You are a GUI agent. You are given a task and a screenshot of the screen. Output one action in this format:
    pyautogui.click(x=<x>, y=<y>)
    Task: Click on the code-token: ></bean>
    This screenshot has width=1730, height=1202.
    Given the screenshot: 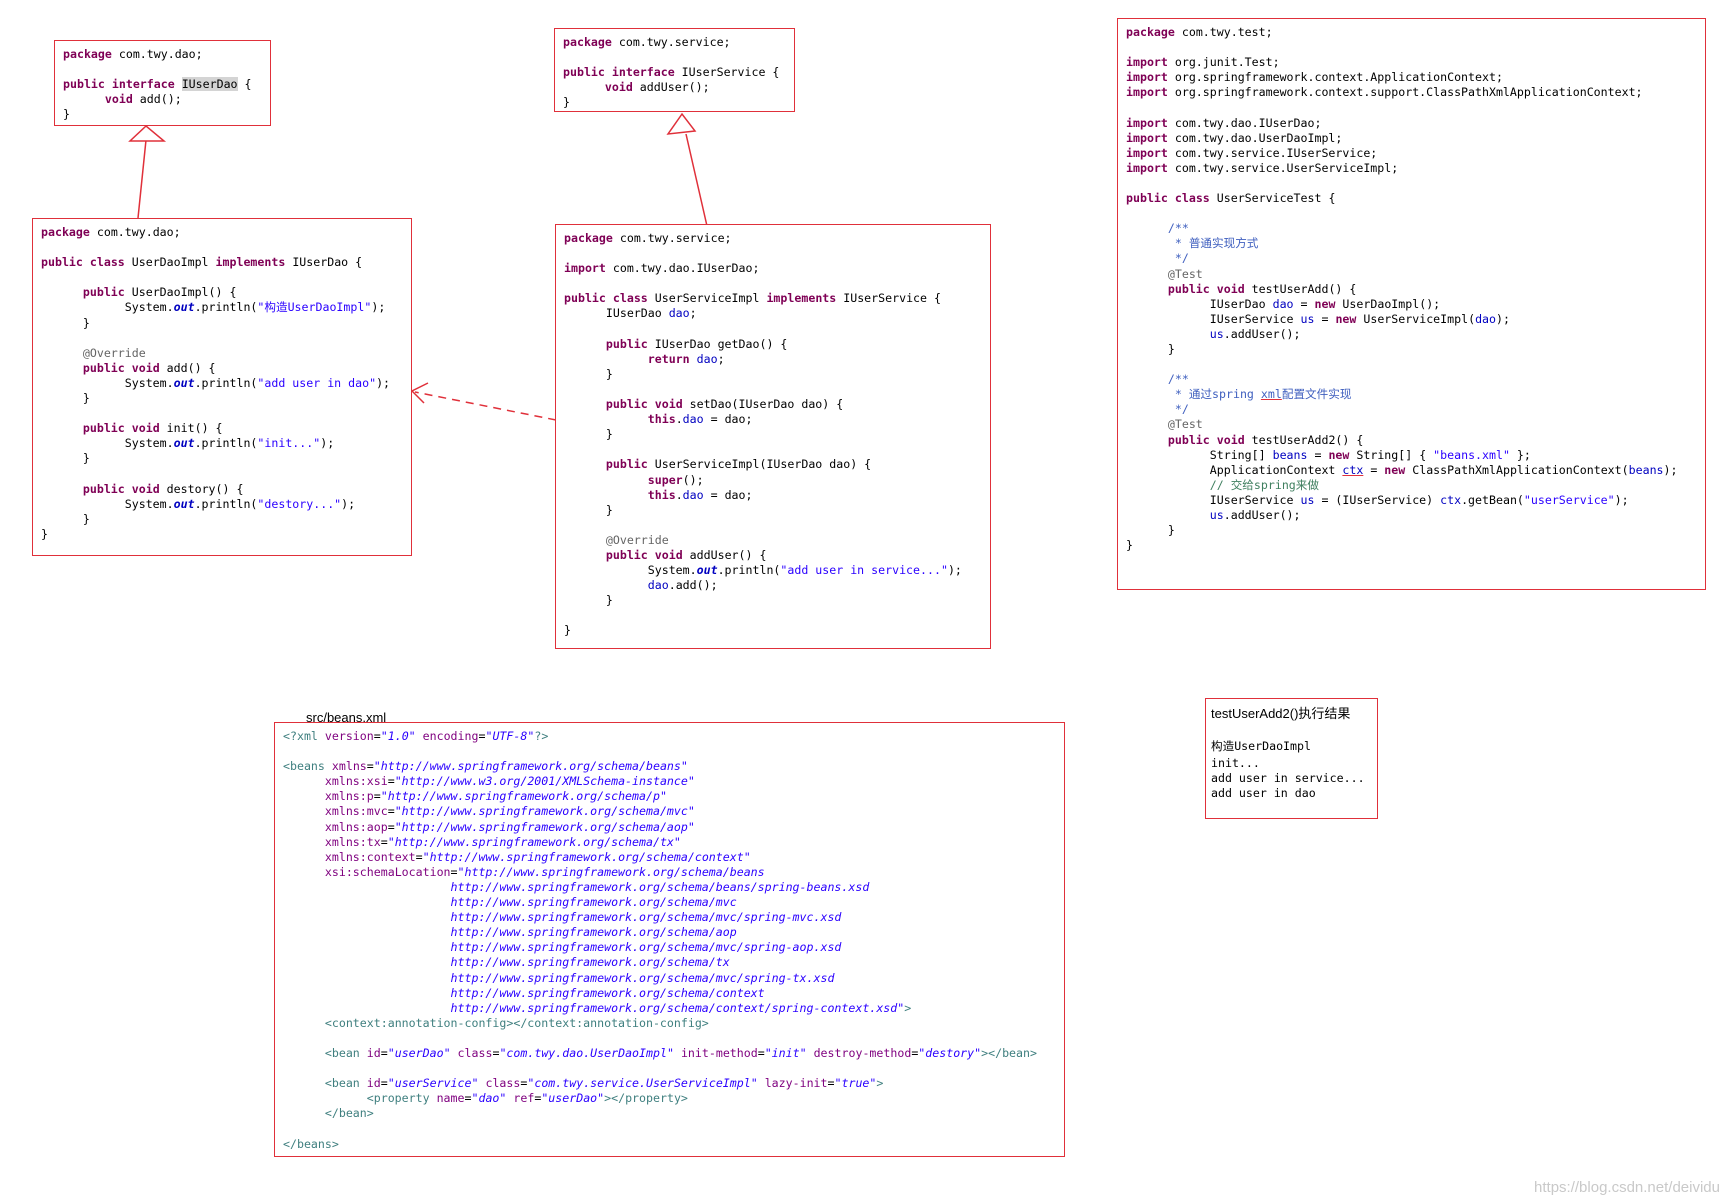 What is the action you would take?
    pyautogui.click(x=1009, y=1052)
    